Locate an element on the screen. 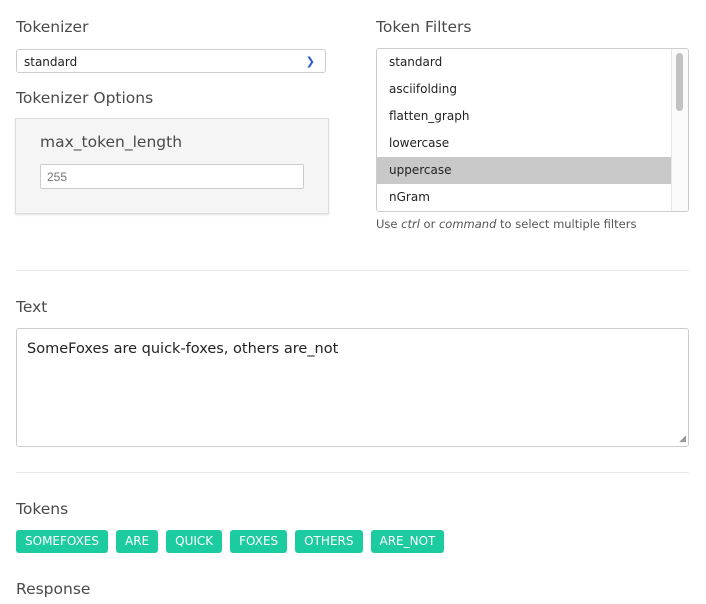 The image size is (706, 604). filter-option-uppercase: uppercase is located at coordinates (525, 170).